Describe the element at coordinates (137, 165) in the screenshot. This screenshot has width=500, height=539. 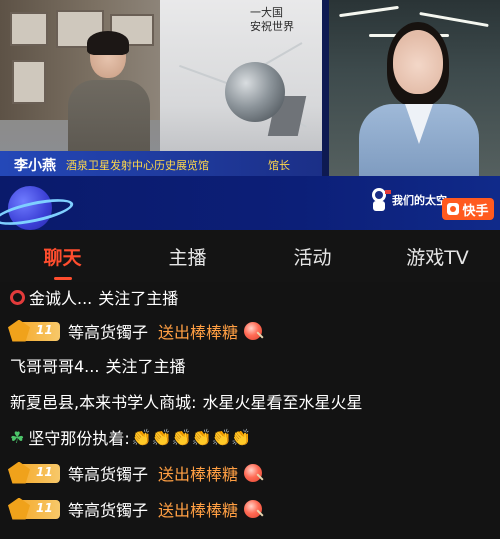
I see `caption-title: 酒泉卫星发射中心历史展览馆` at that location.